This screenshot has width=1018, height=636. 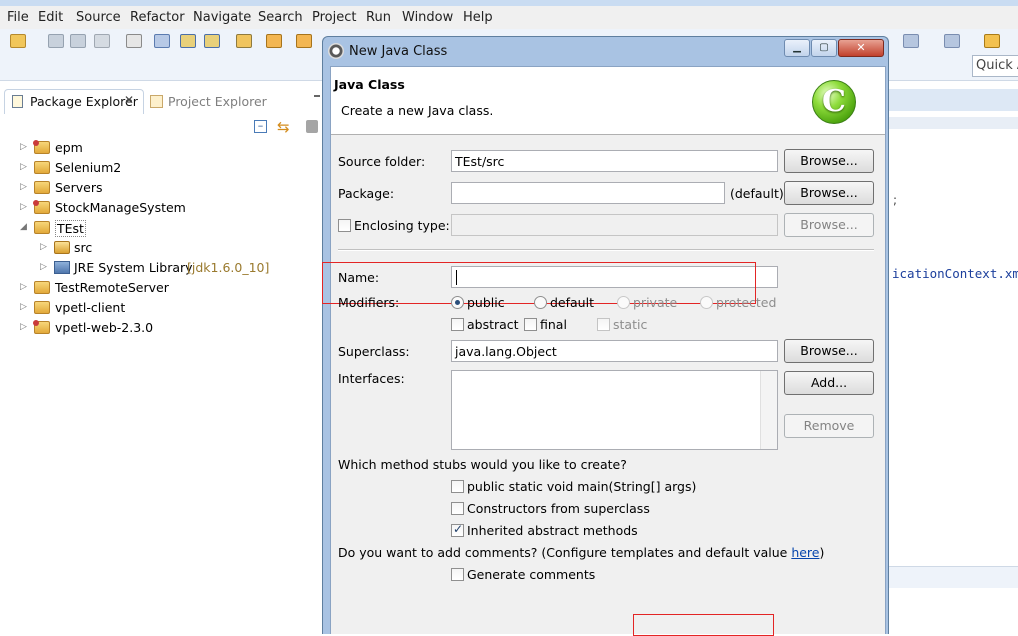 What do you see at coordinates (530, 324) in the screenshot?
I see `modifier-final-checkbox` at bounding box center [530, 324].